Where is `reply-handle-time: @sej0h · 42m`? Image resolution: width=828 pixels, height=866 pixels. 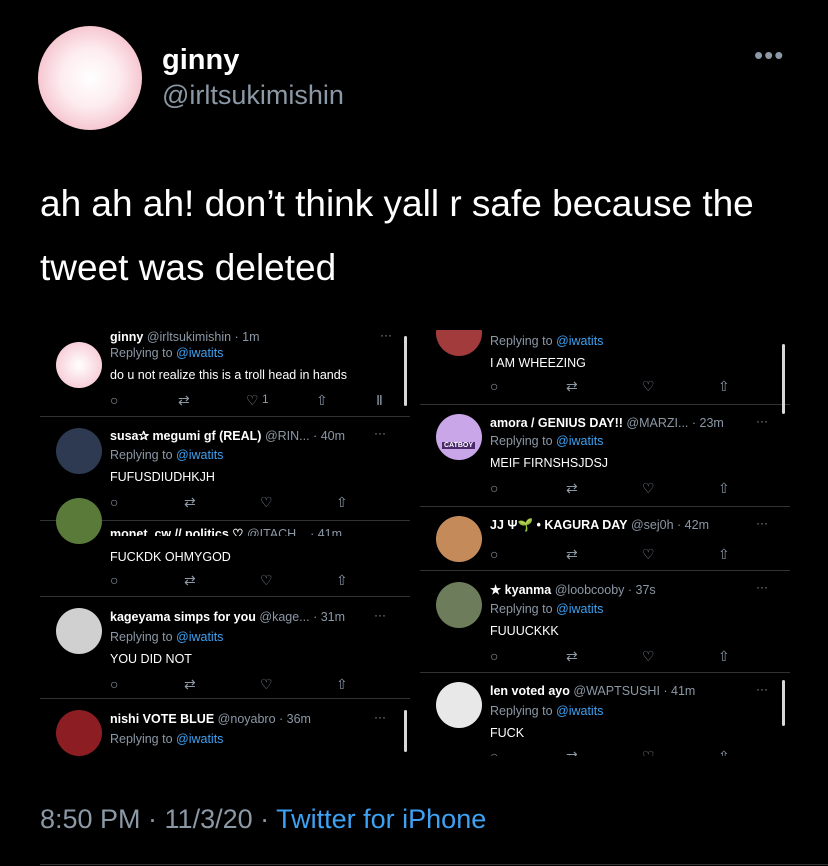
reply-handle-time: @sej0h · 42m is located at coordinates (669, 525).